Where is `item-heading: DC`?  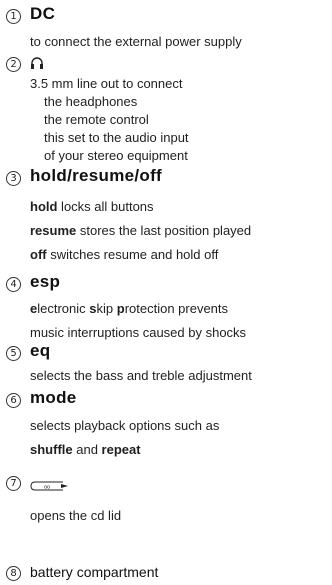
item-heading: DC is located at coordinates (43, 13).